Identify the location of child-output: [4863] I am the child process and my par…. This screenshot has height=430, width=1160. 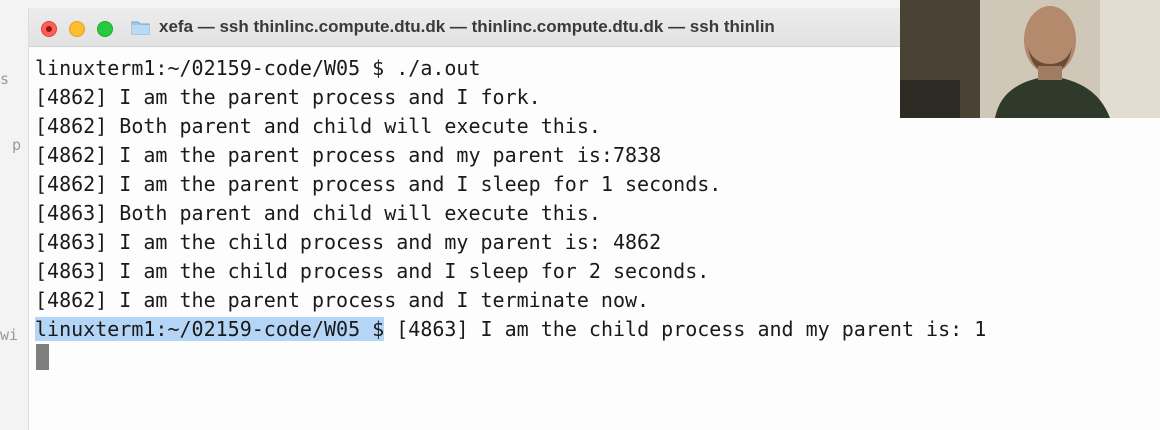
(685, 329).